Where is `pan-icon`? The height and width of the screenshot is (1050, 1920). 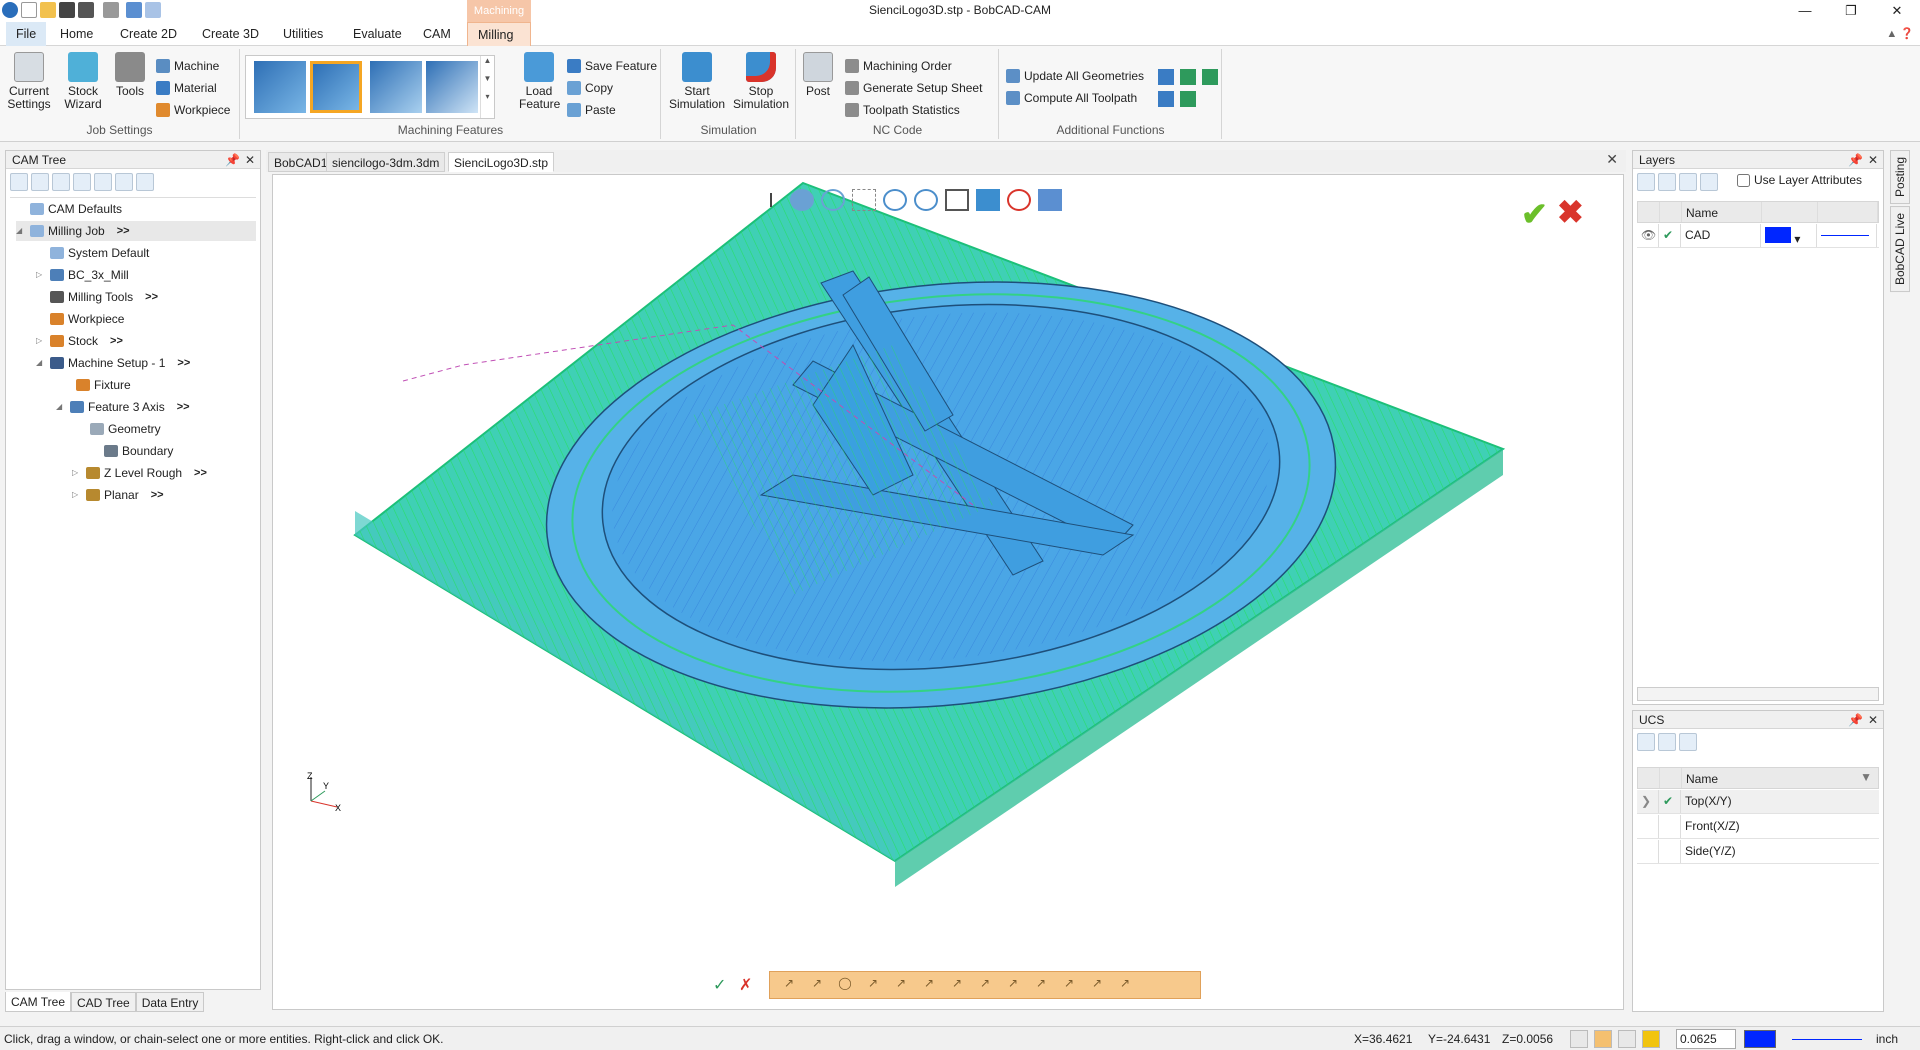 pan-icon is located at coordinates (802, 200).